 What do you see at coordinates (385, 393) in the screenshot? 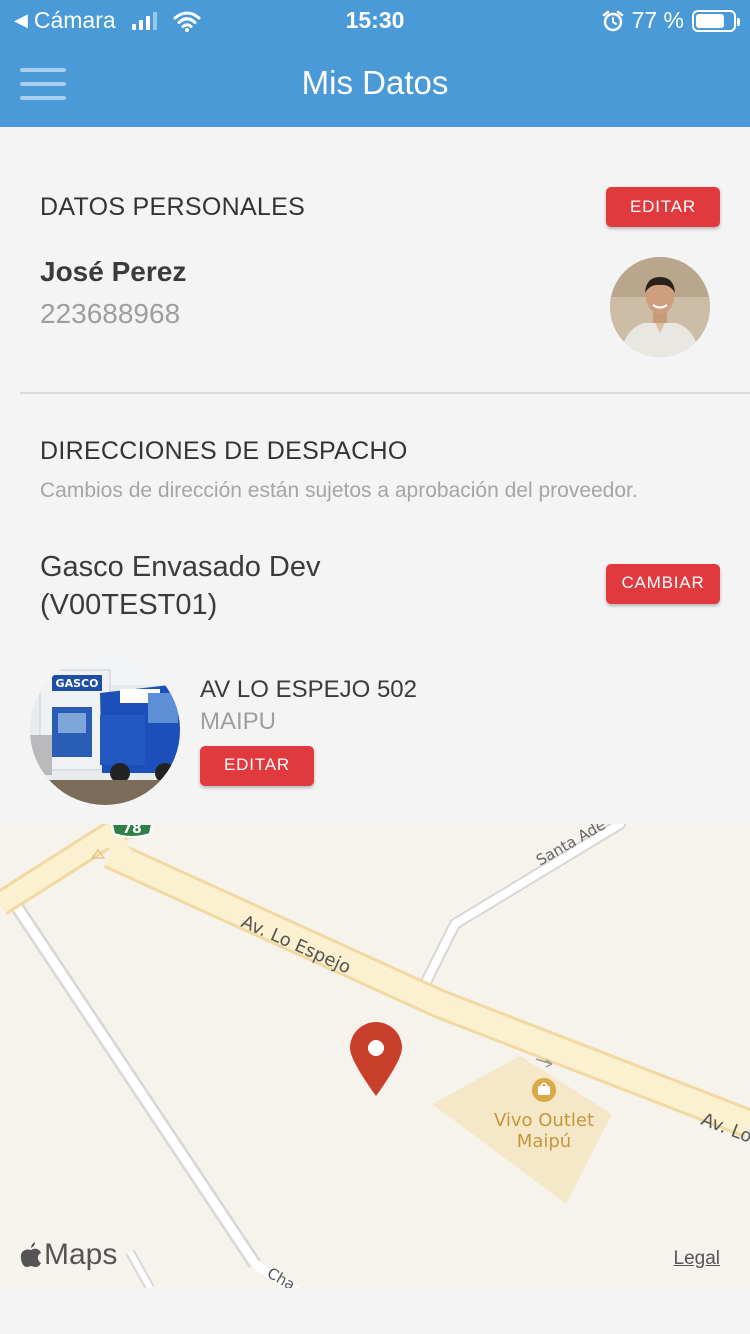
I see `section-divider` at bounding box center [385, 393].